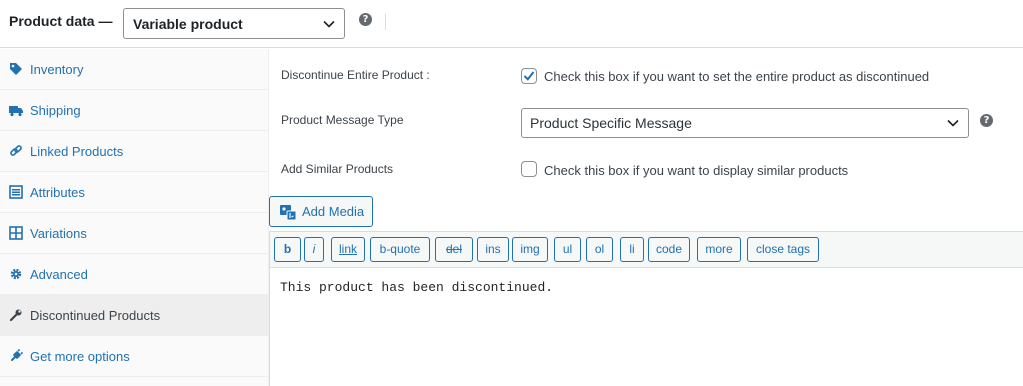  Describe the element at coordinates (134, 274) in the screenshot. I see `tab-advanced: Advanced` at that location.